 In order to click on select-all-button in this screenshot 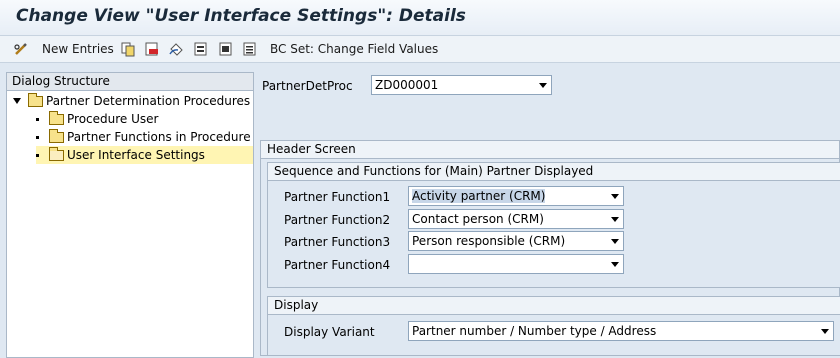, I will do `click(201, 49)`.